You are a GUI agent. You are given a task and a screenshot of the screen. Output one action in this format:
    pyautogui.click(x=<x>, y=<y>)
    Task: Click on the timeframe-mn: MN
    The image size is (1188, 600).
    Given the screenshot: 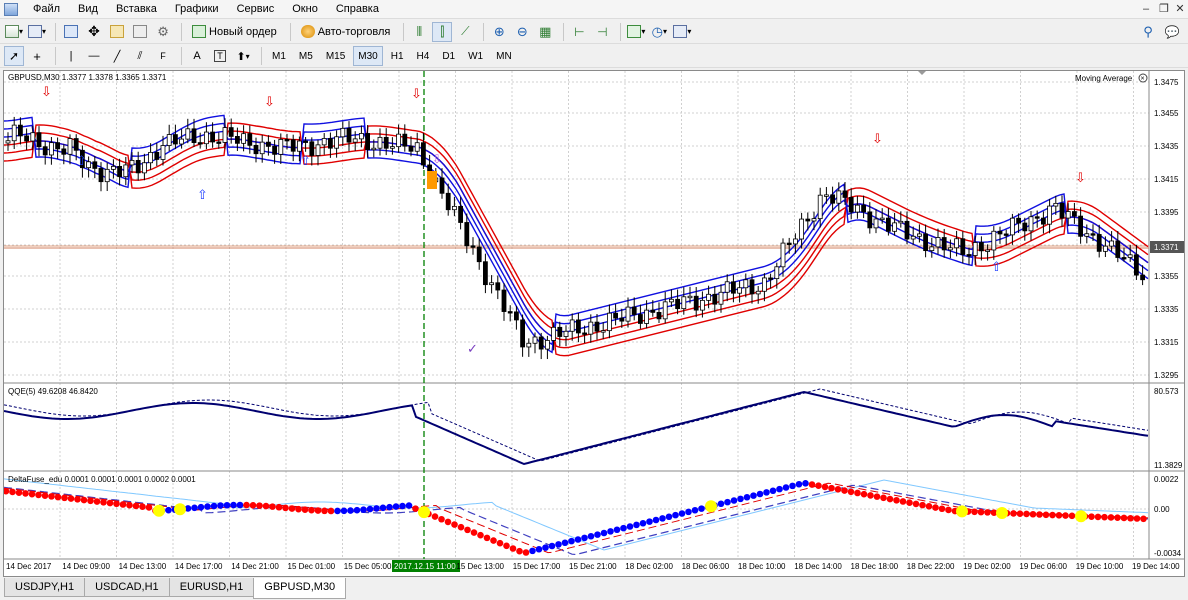 What is the action you would take?
    pyautogui.click(x=504, y=56)
    